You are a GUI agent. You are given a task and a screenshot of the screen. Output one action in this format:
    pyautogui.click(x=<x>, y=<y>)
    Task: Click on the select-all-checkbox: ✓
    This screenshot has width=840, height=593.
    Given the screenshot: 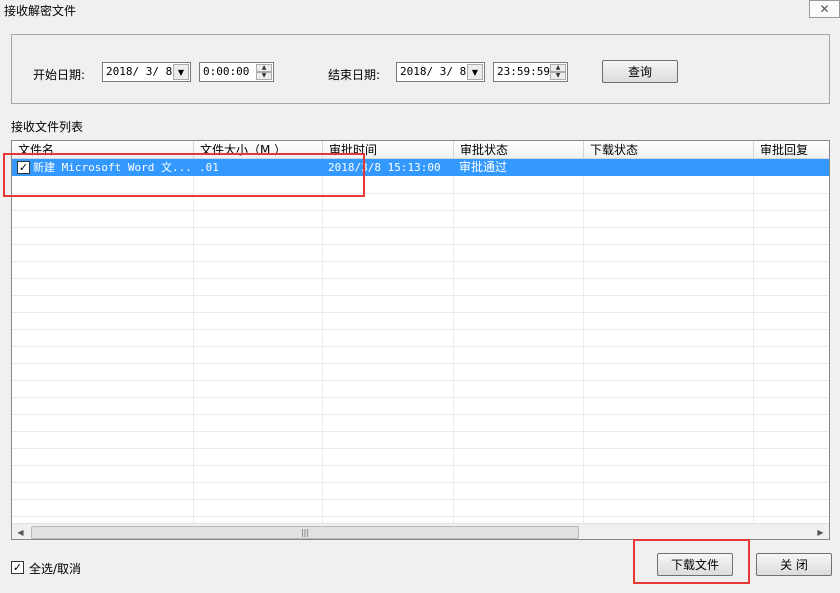 What is the action you would take?
    pyautogui.click(x=17, y=567)
    